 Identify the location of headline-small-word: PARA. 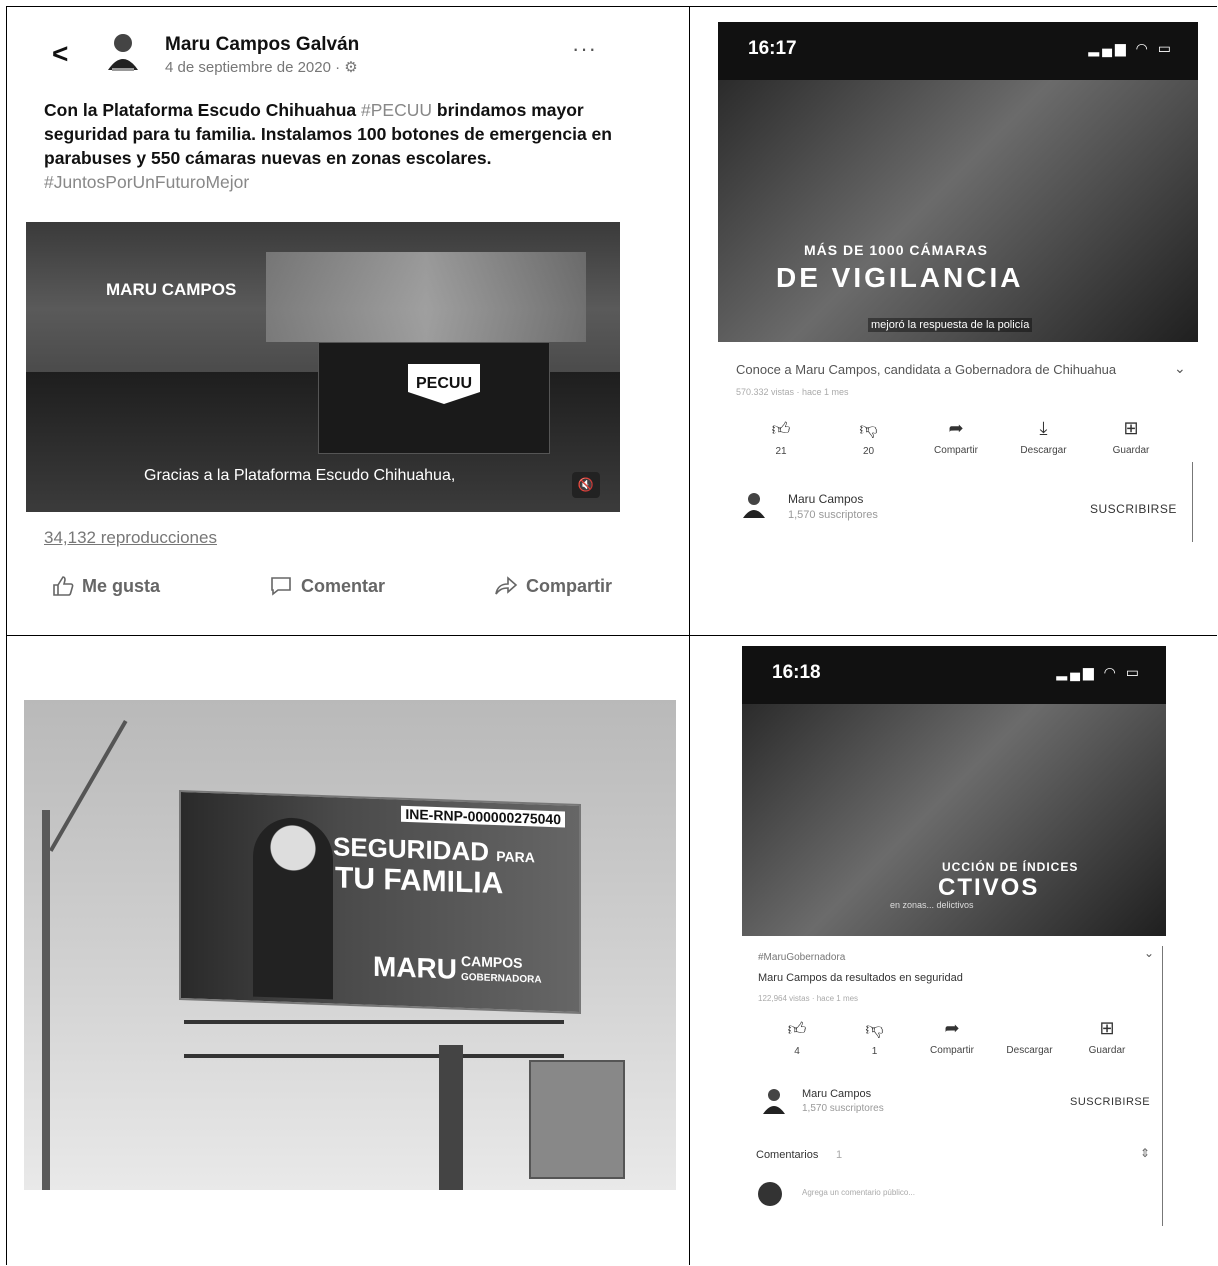
(515, 857).